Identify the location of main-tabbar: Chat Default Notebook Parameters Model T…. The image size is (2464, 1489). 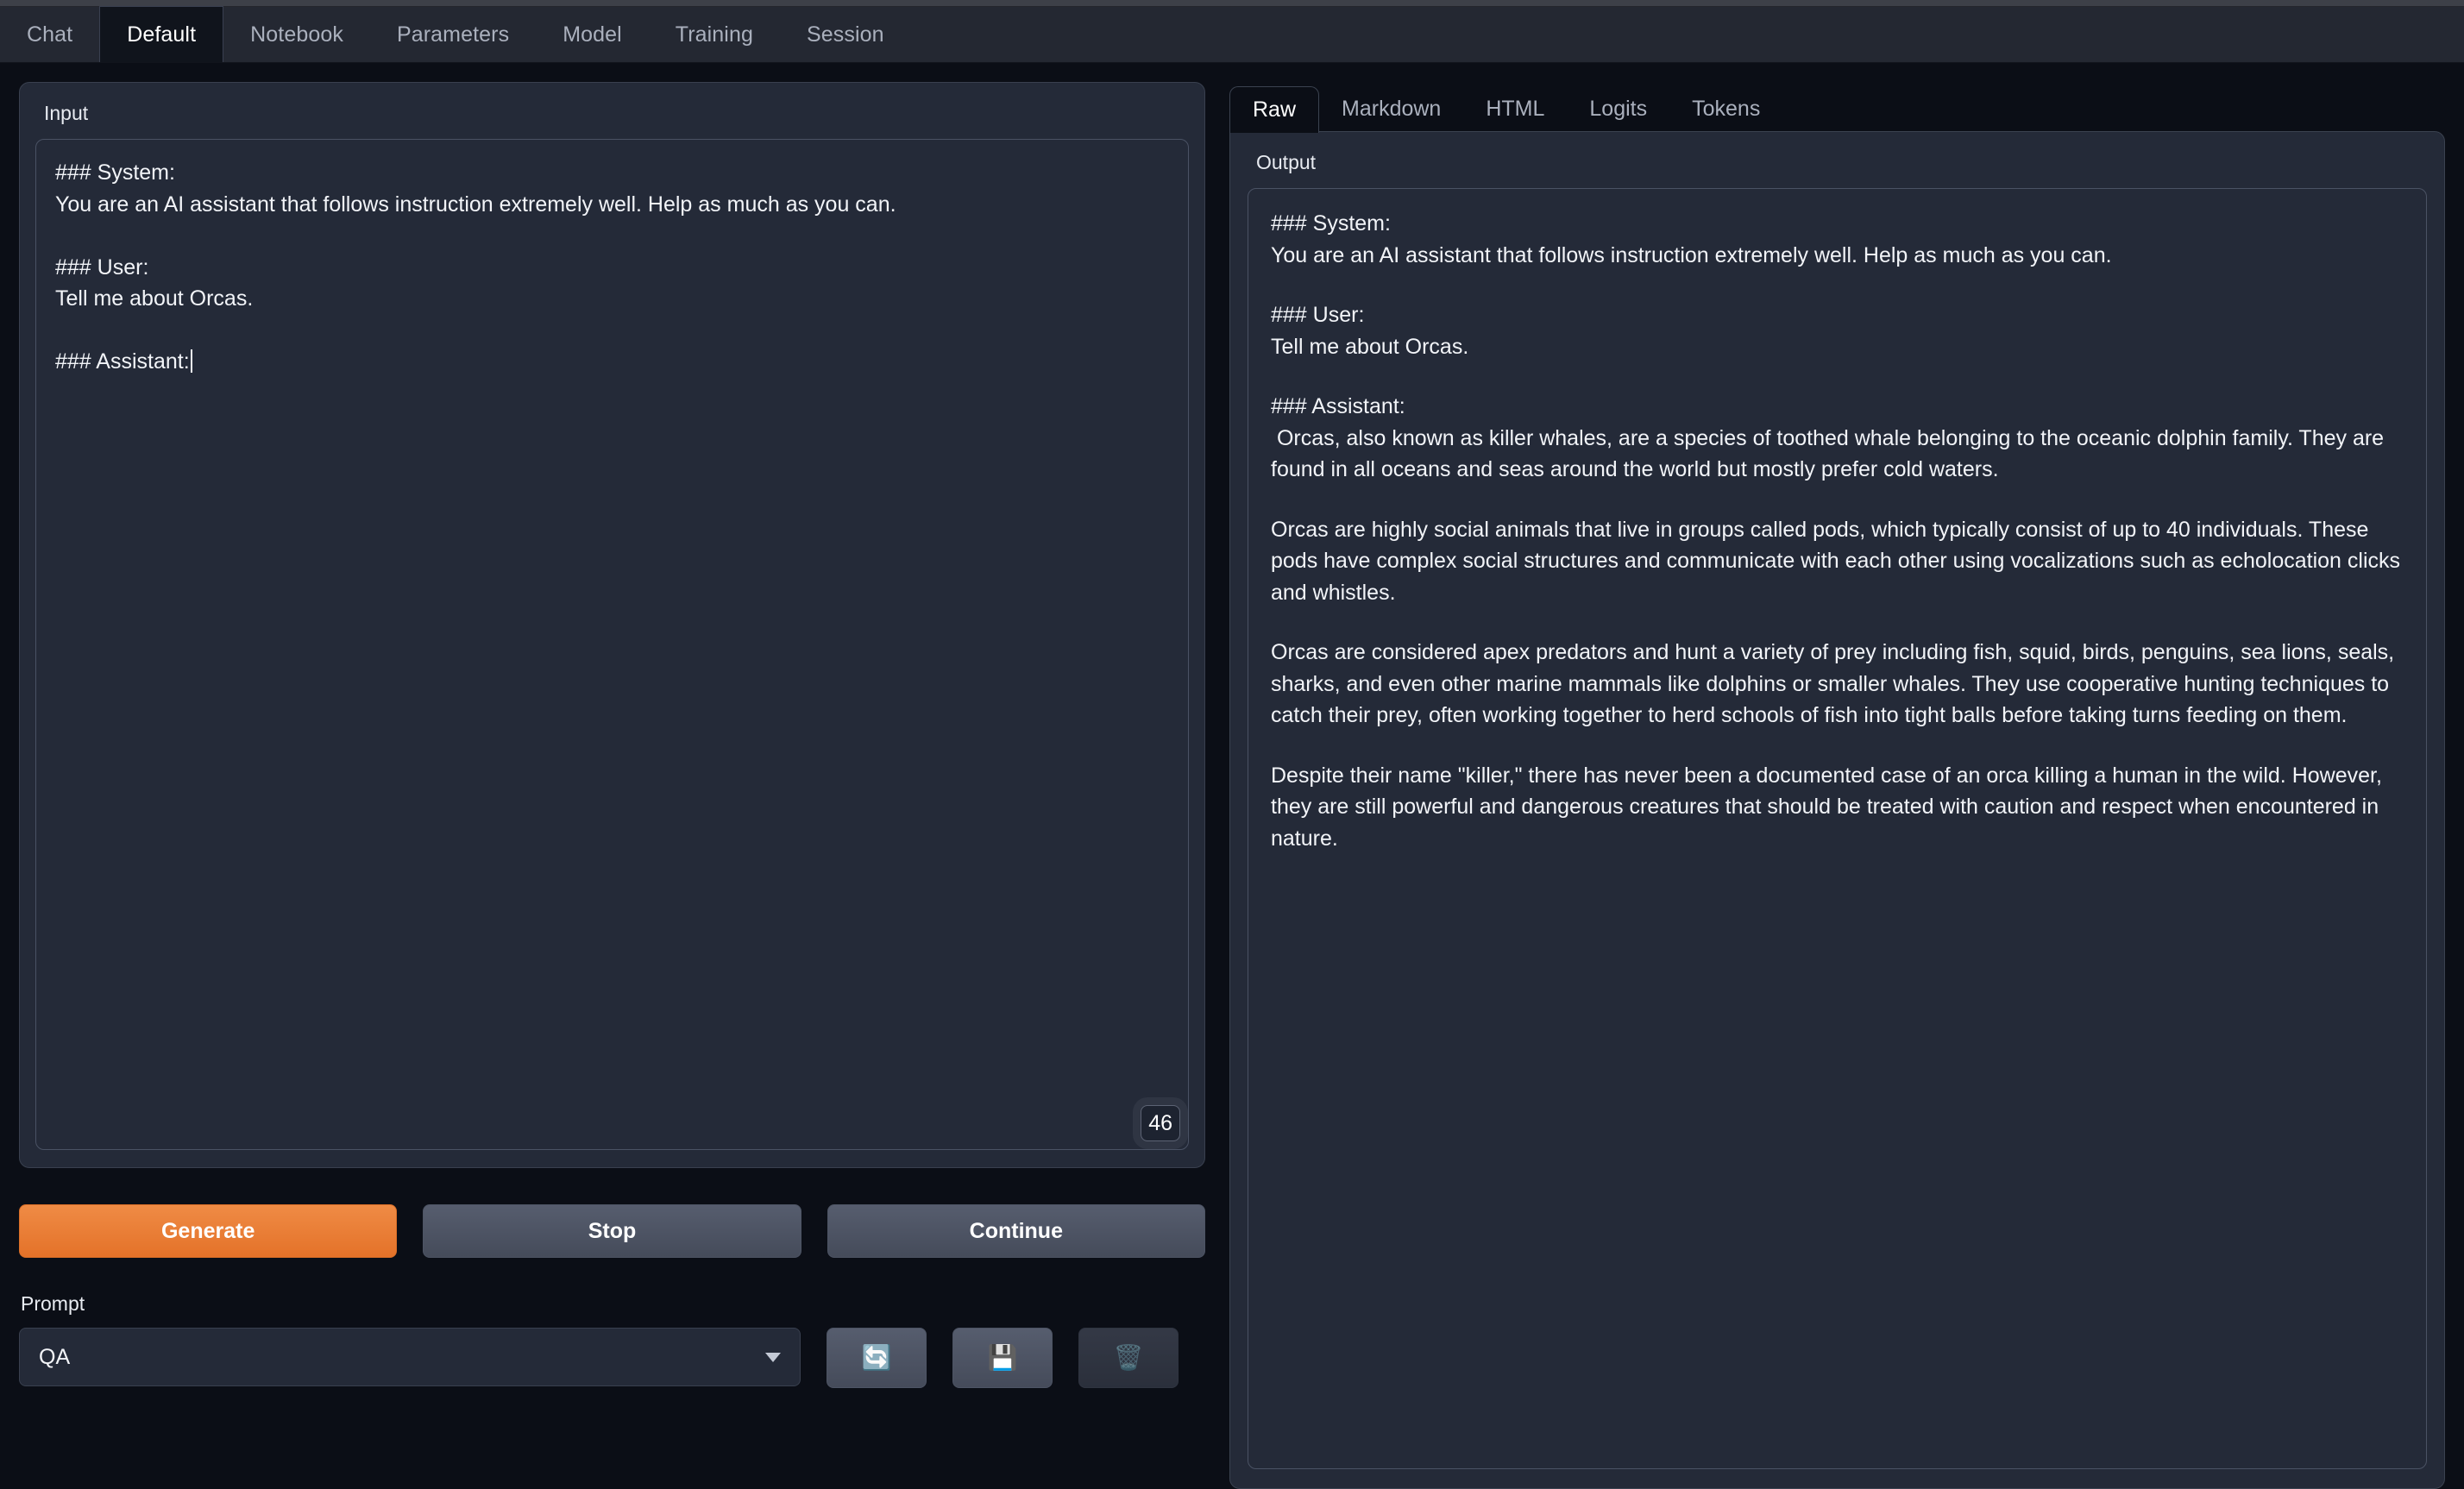
(1232, 34).